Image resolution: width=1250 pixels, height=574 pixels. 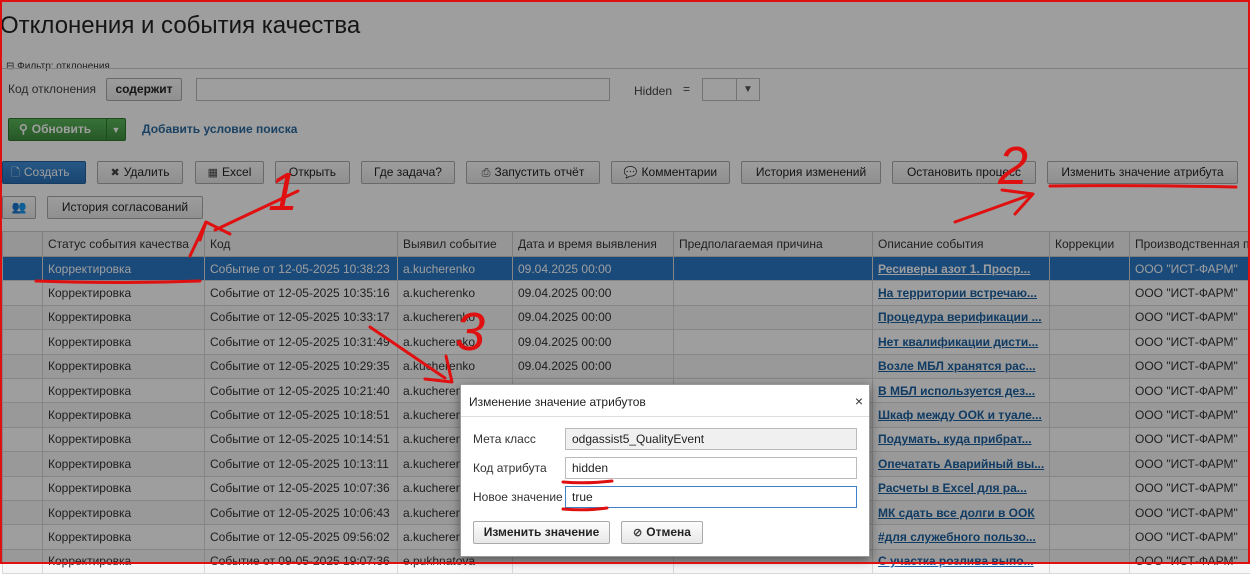 I want to click on dialog-title: Изменение значение атрибутов, so click(x=557, y=402).